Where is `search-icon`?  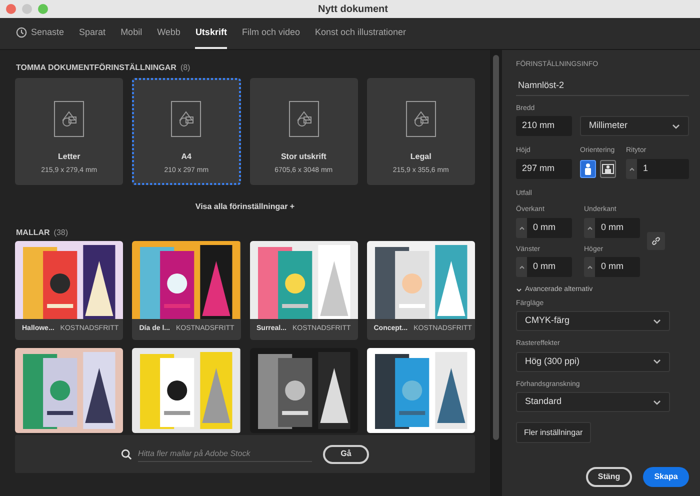 search-icon is located at coordinates (126, 454).